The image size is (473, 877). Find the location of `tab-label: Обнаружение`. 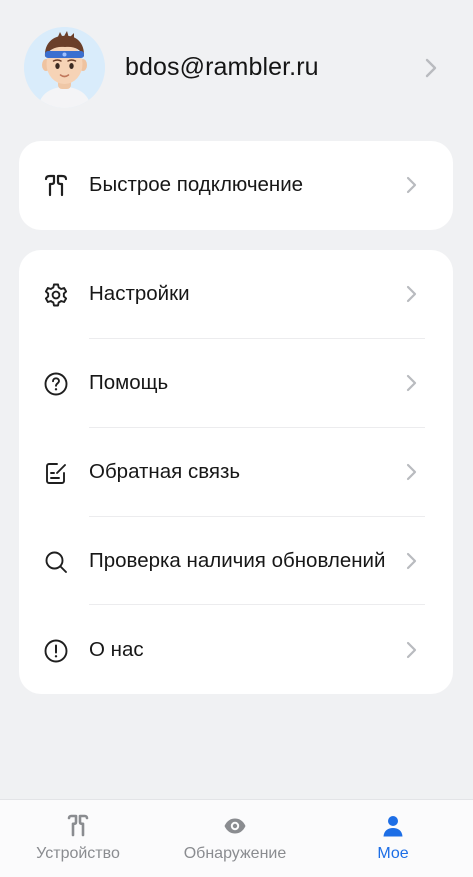

tab-label: Обнаружение is located at coordinates (235, 853).